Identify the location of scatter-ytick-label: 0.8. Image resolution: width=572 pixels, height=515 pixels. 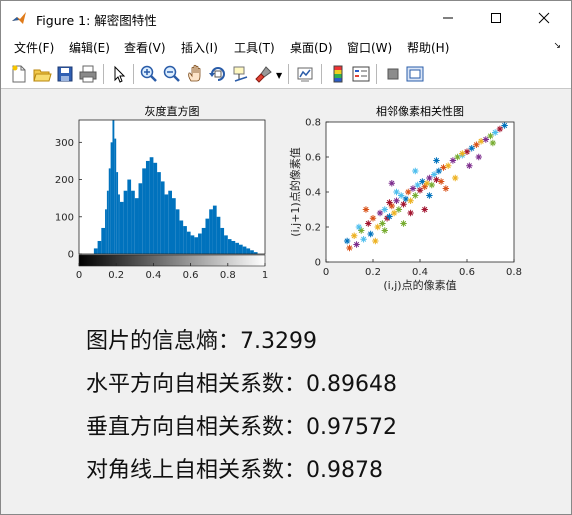
(313, 123).